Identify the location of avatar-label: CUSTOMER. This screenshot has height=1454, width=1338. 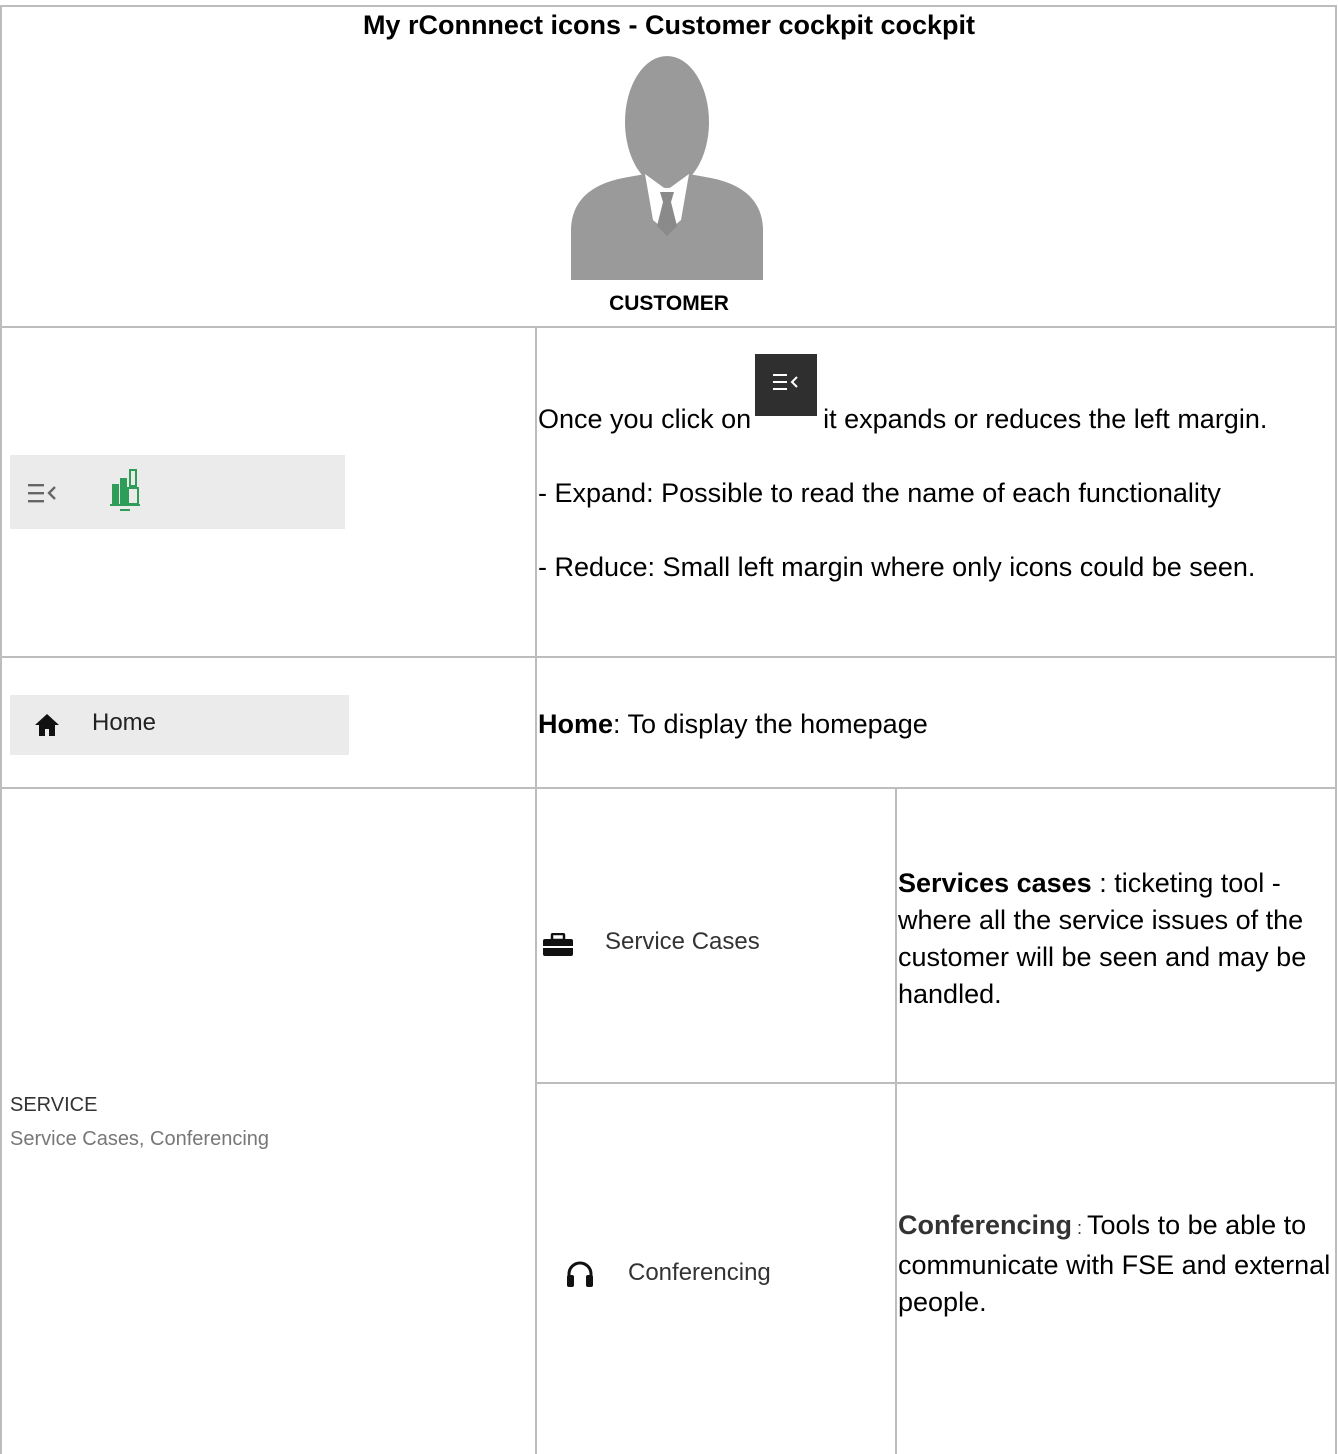
(669, 303).